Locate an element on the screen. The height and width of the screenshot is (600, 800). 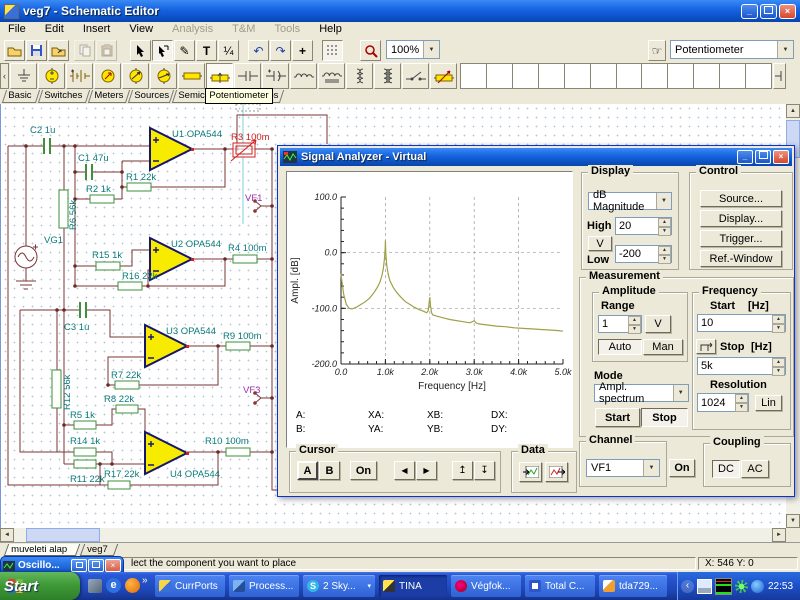
dialog-close-icon: × is located at coordinates (781, 157).